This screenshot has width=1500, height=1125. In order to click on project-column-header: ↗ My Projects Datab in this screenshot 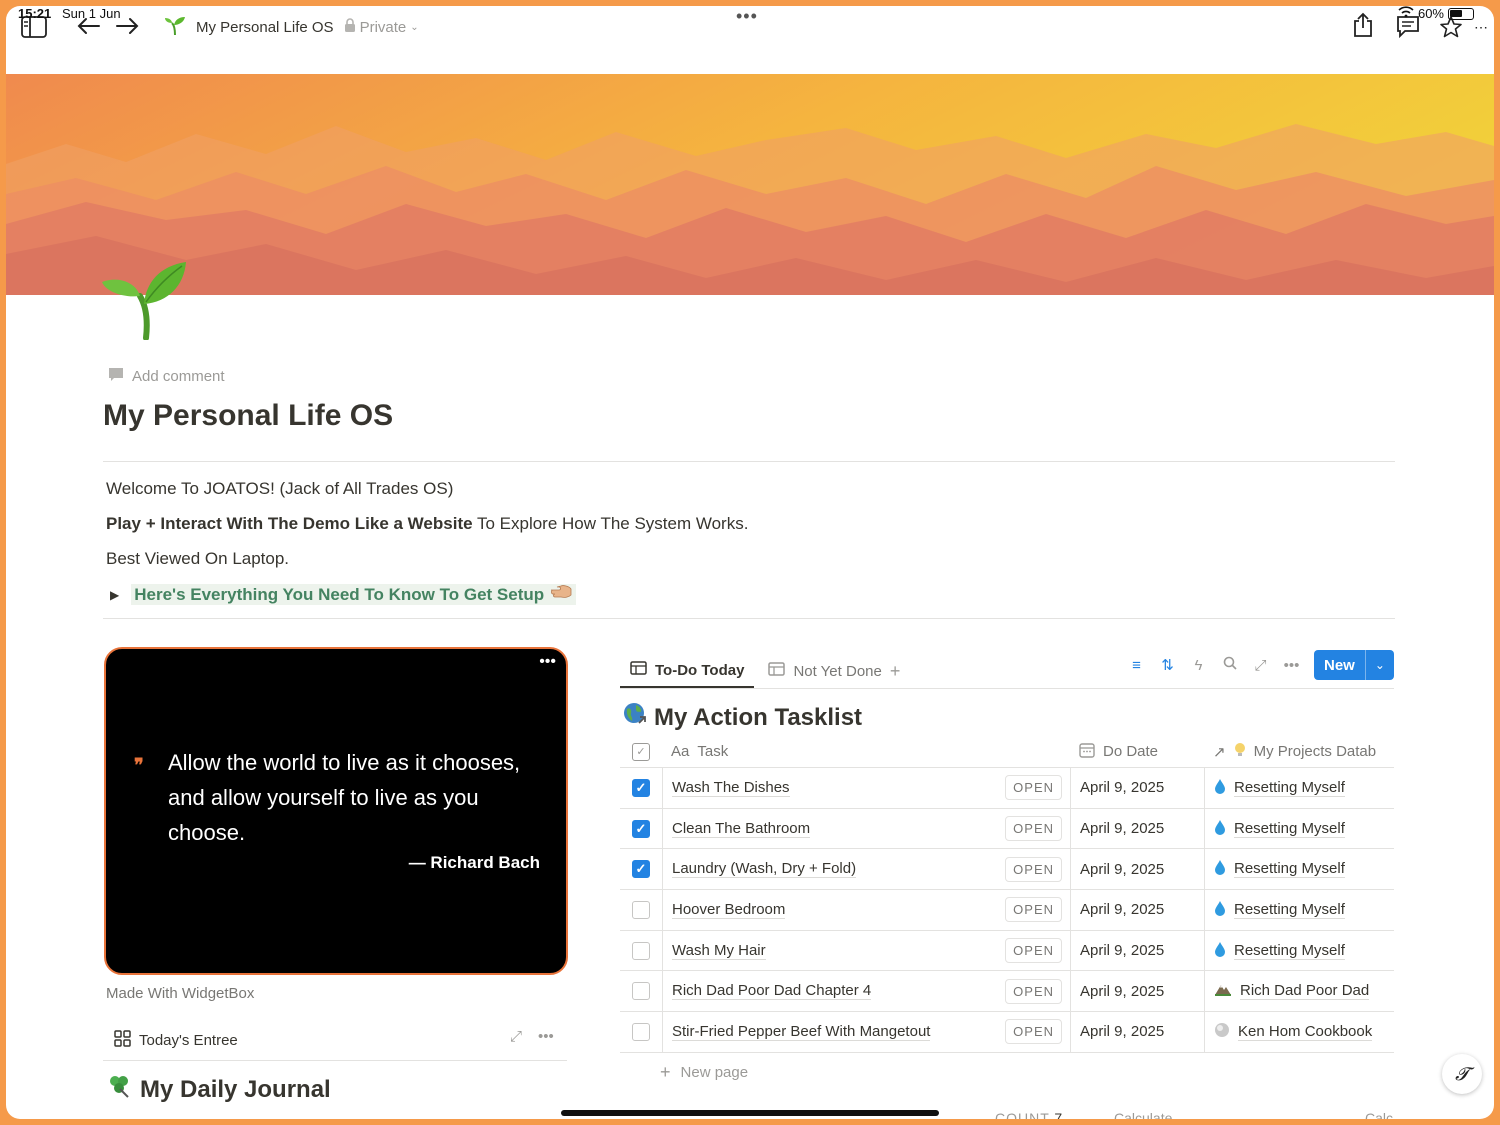, I will do `click(1299, 751)`.